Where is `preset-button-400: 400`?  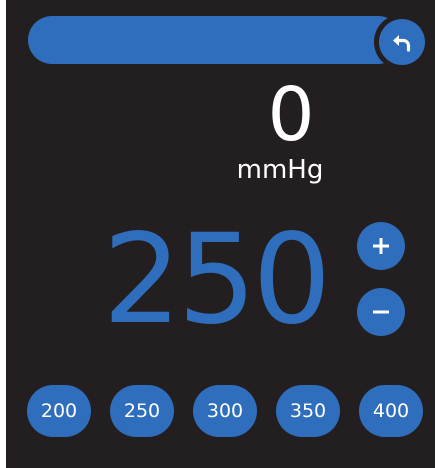
preset-button-400: 400 is located at coordinates (391, 411).